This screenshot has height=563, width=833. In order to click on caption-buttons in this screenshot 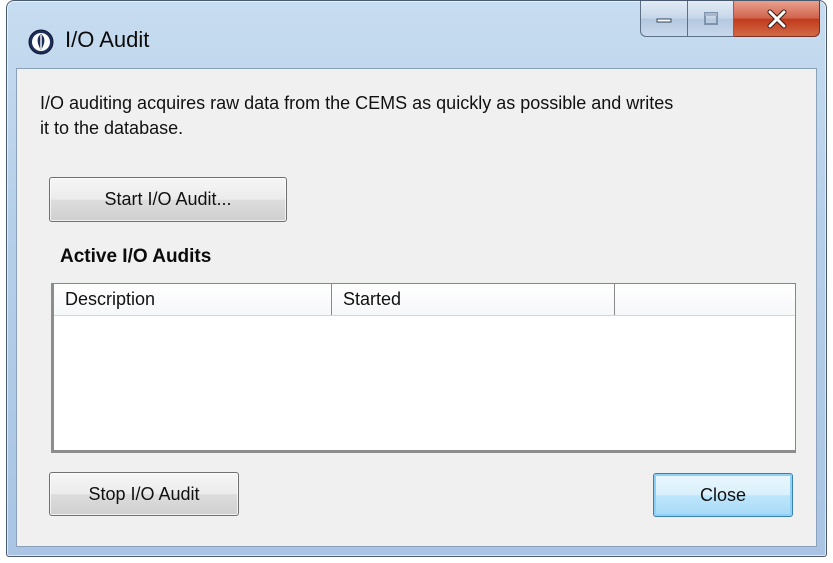, I will do `click(730, 20)`.